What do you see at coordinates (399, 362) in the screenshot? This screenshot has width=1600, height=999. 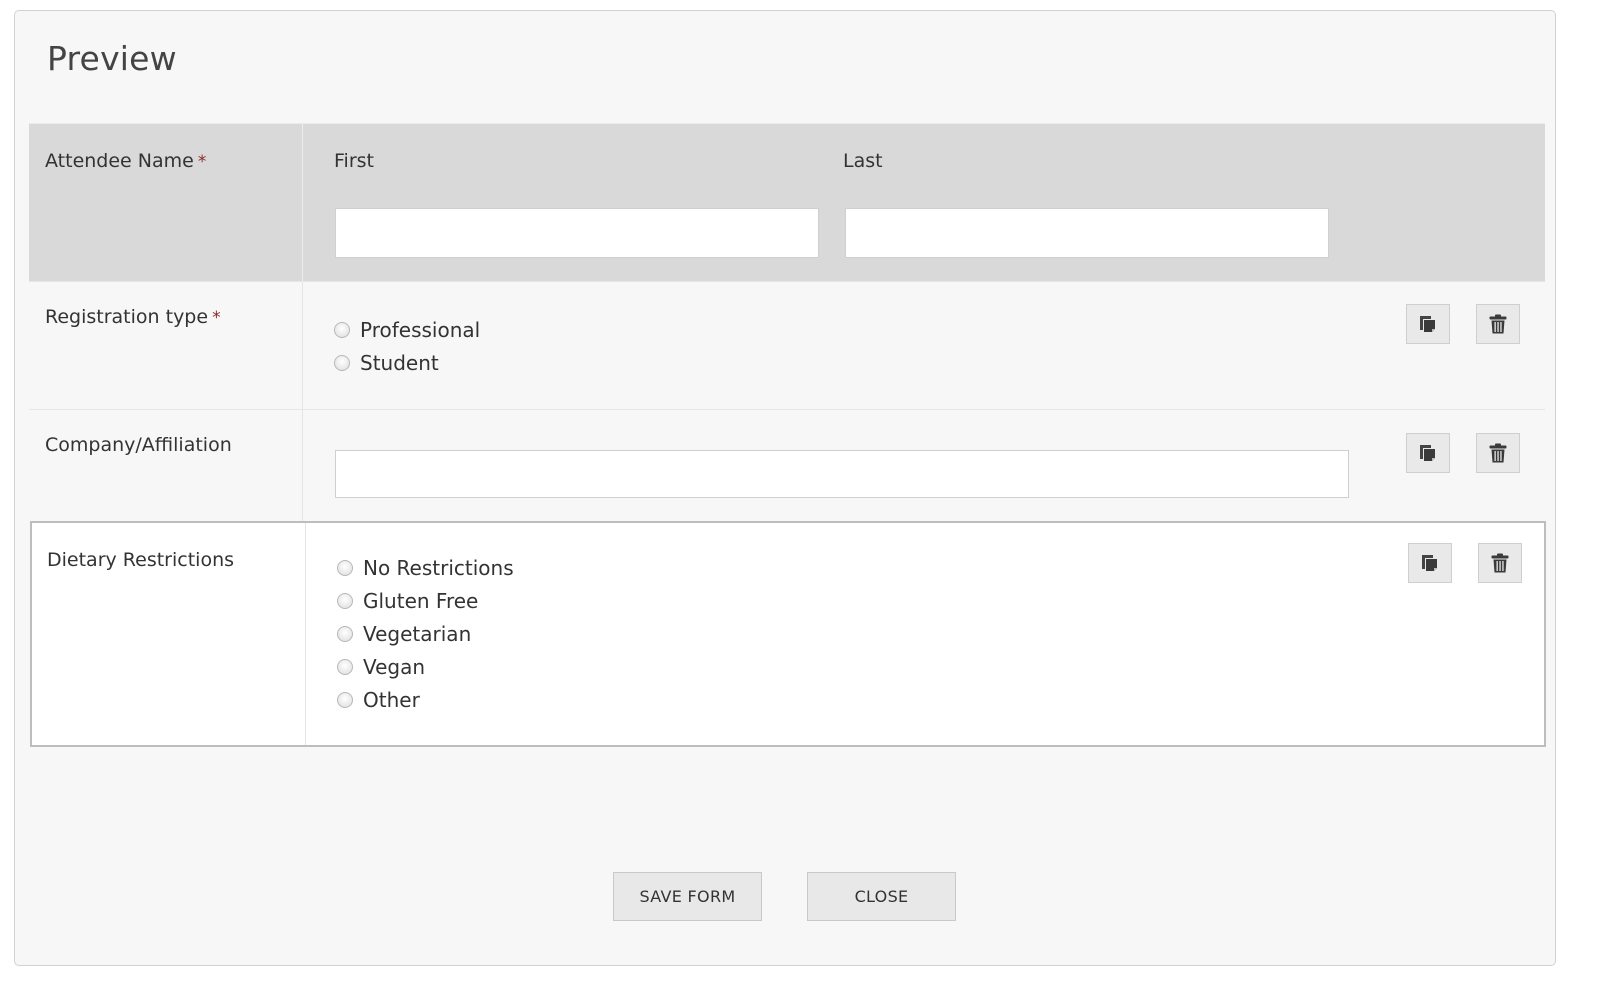 I see `radio-label: Student` at bounding box center [399, 362].